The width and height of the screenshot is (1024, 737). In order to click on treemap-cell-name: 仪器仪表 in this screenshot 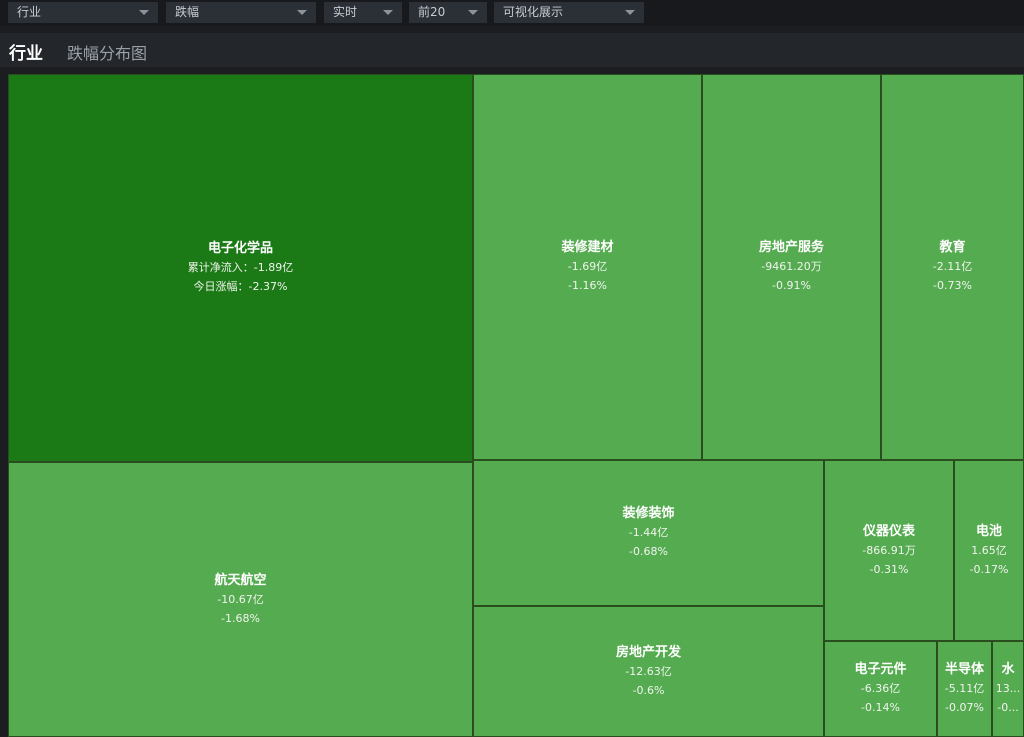, I will do `click(888, 531)`.